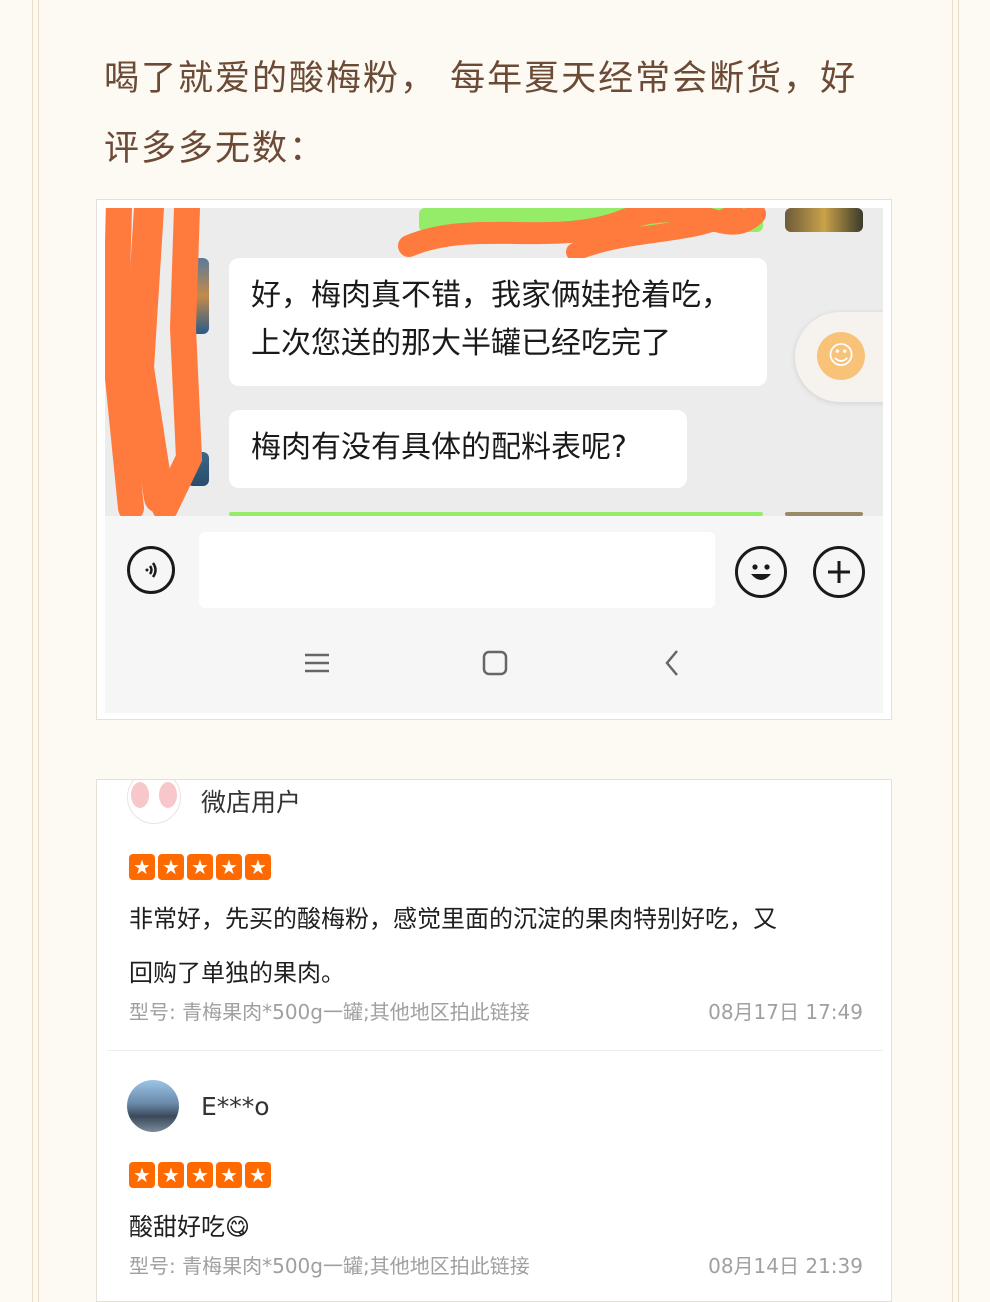 The image size is (990, 1302). Describe the element at coordinates (32, 651) in the screenshot. I see `page-border-left` at that location.